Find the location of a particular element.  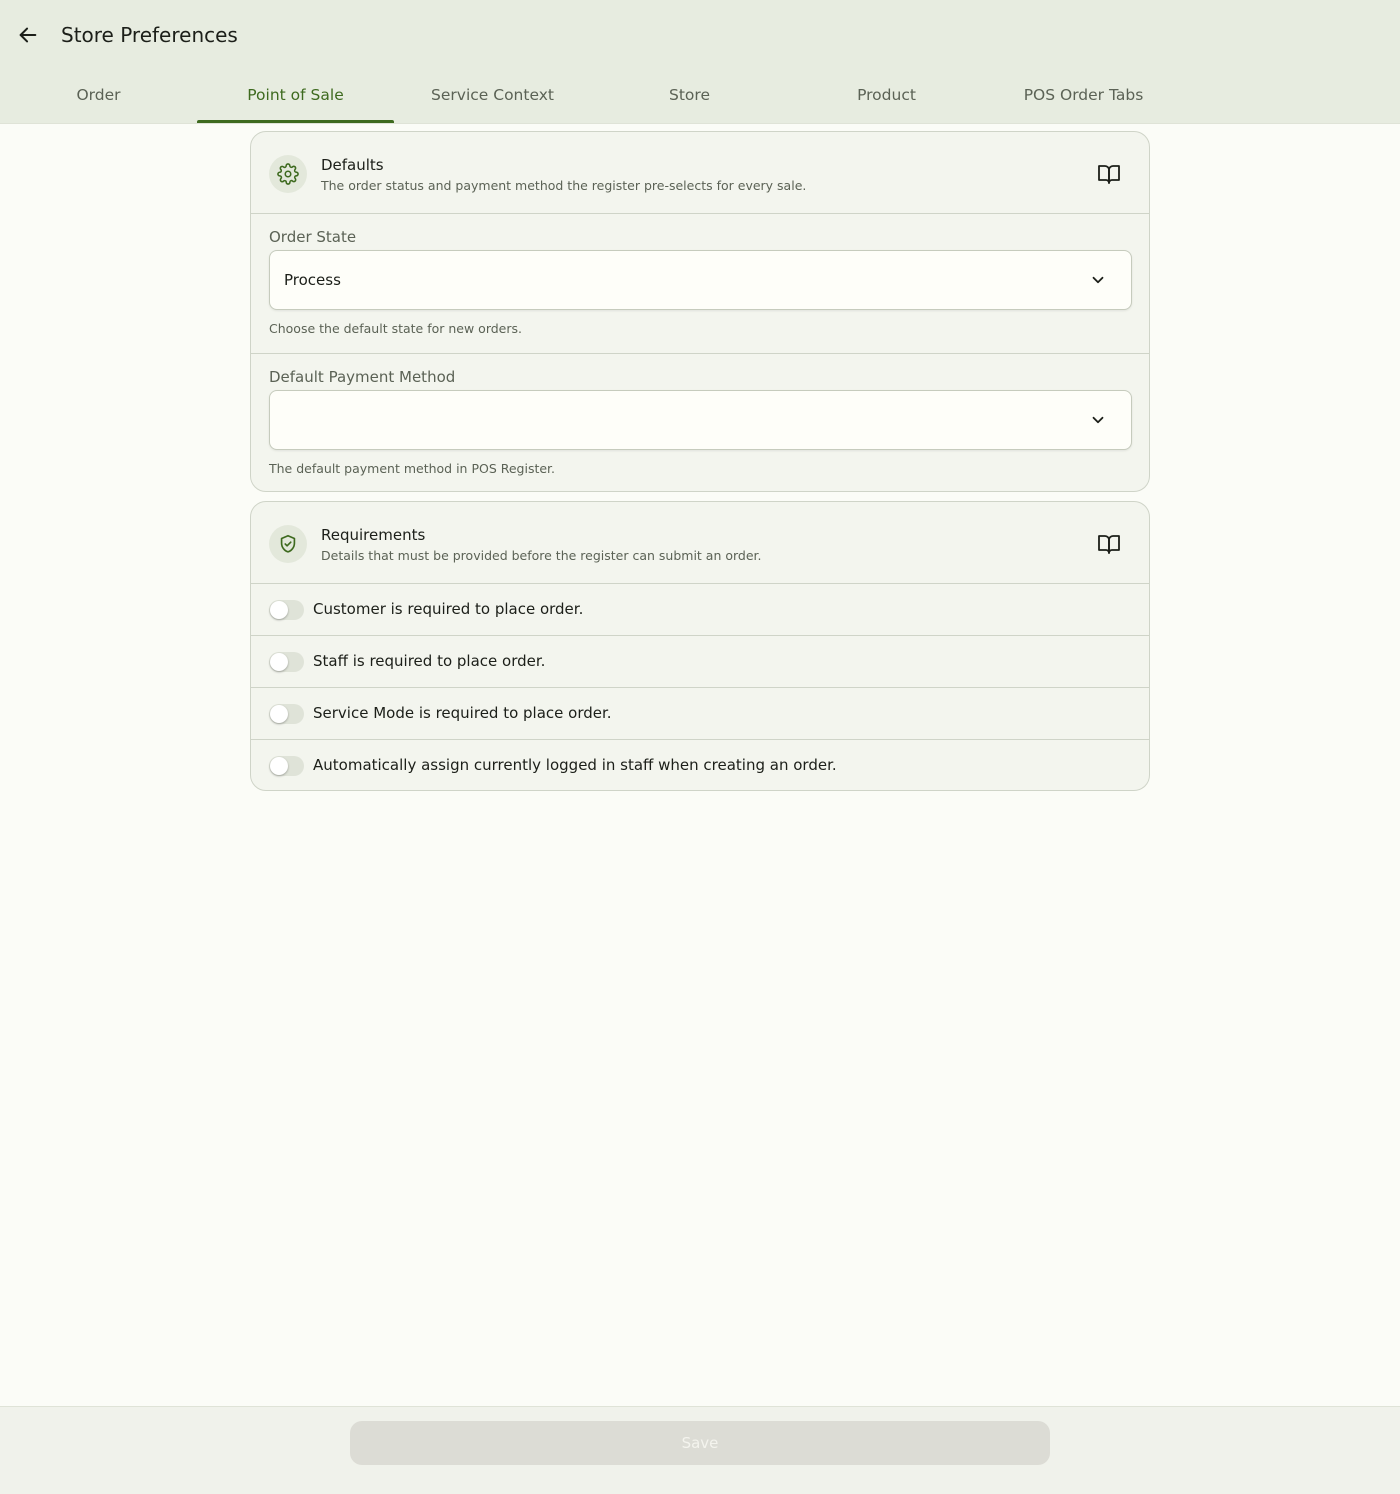

auto-assign-staff-toggle is located at coordinates (286, 766).